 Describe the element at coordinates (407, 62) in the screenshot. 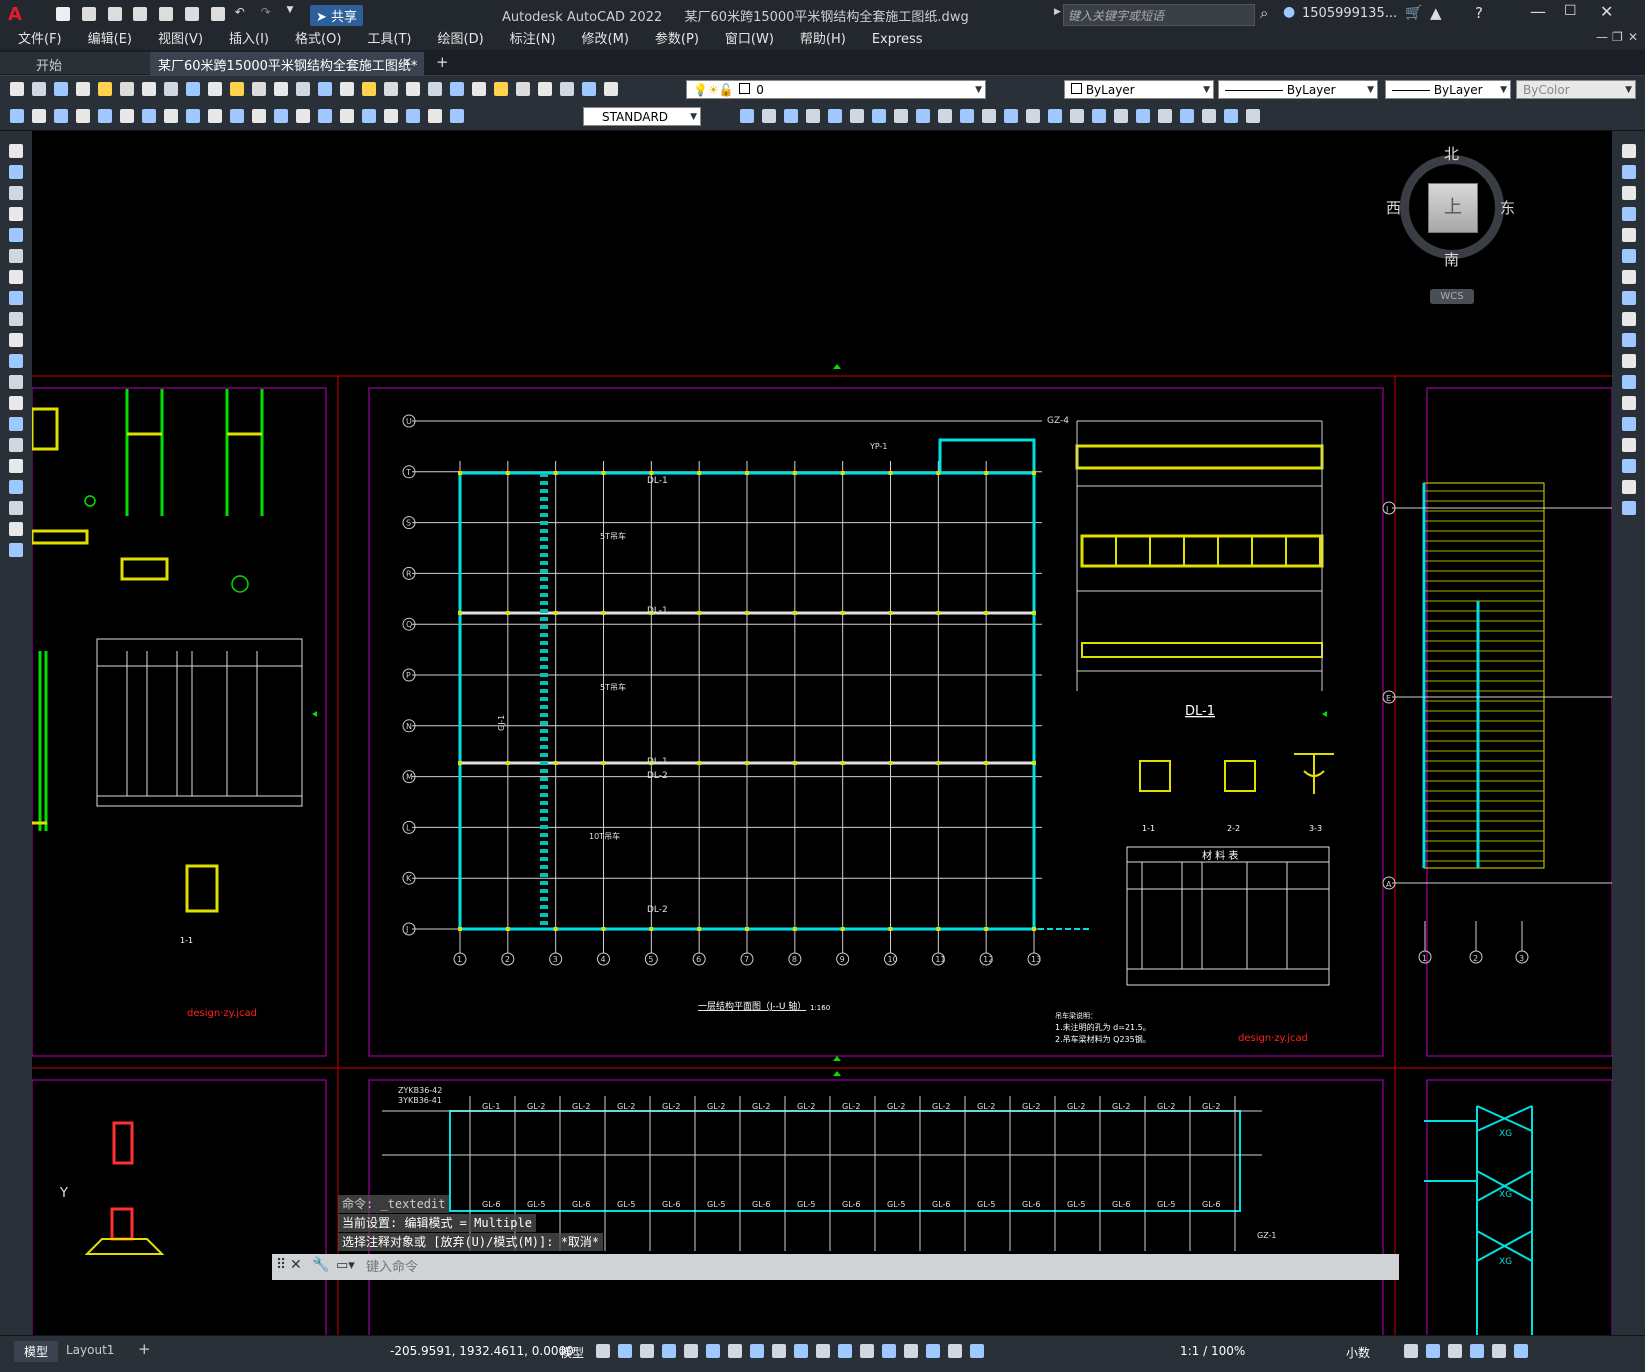

I see `tab-close-icon: ✕` at that location.